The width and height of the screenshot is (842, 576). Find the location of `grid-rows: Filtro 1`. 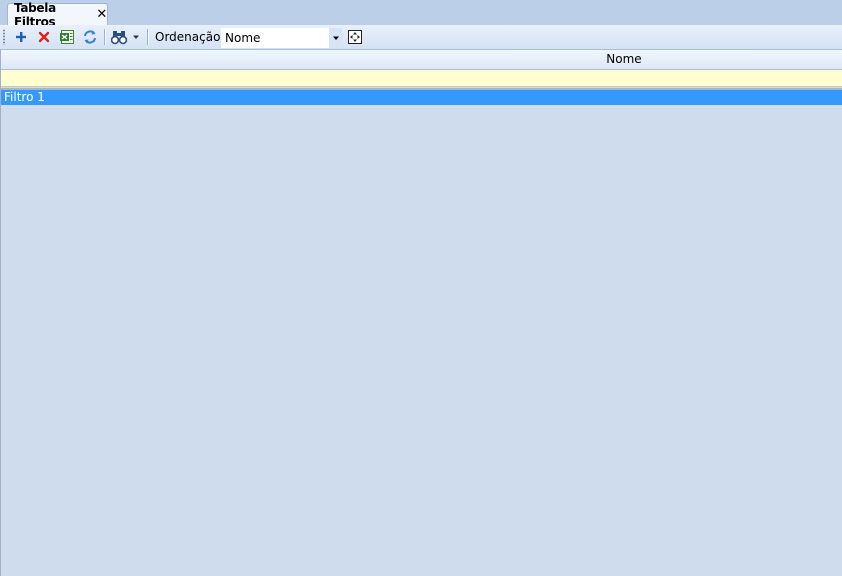

grid-rows: Filtro 1 is located at coordinates (421, 97).